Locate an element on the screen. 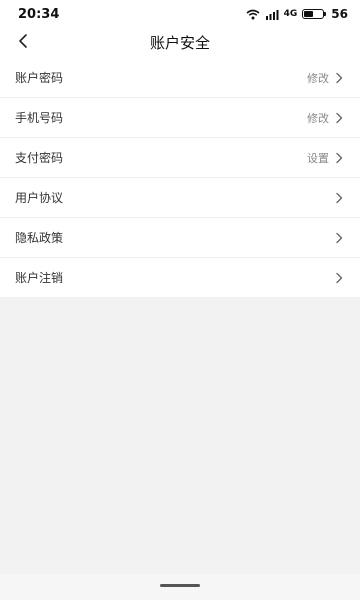 The width and height of the screenshot is (360, 600). back-button is located at coordinates (23, 43).